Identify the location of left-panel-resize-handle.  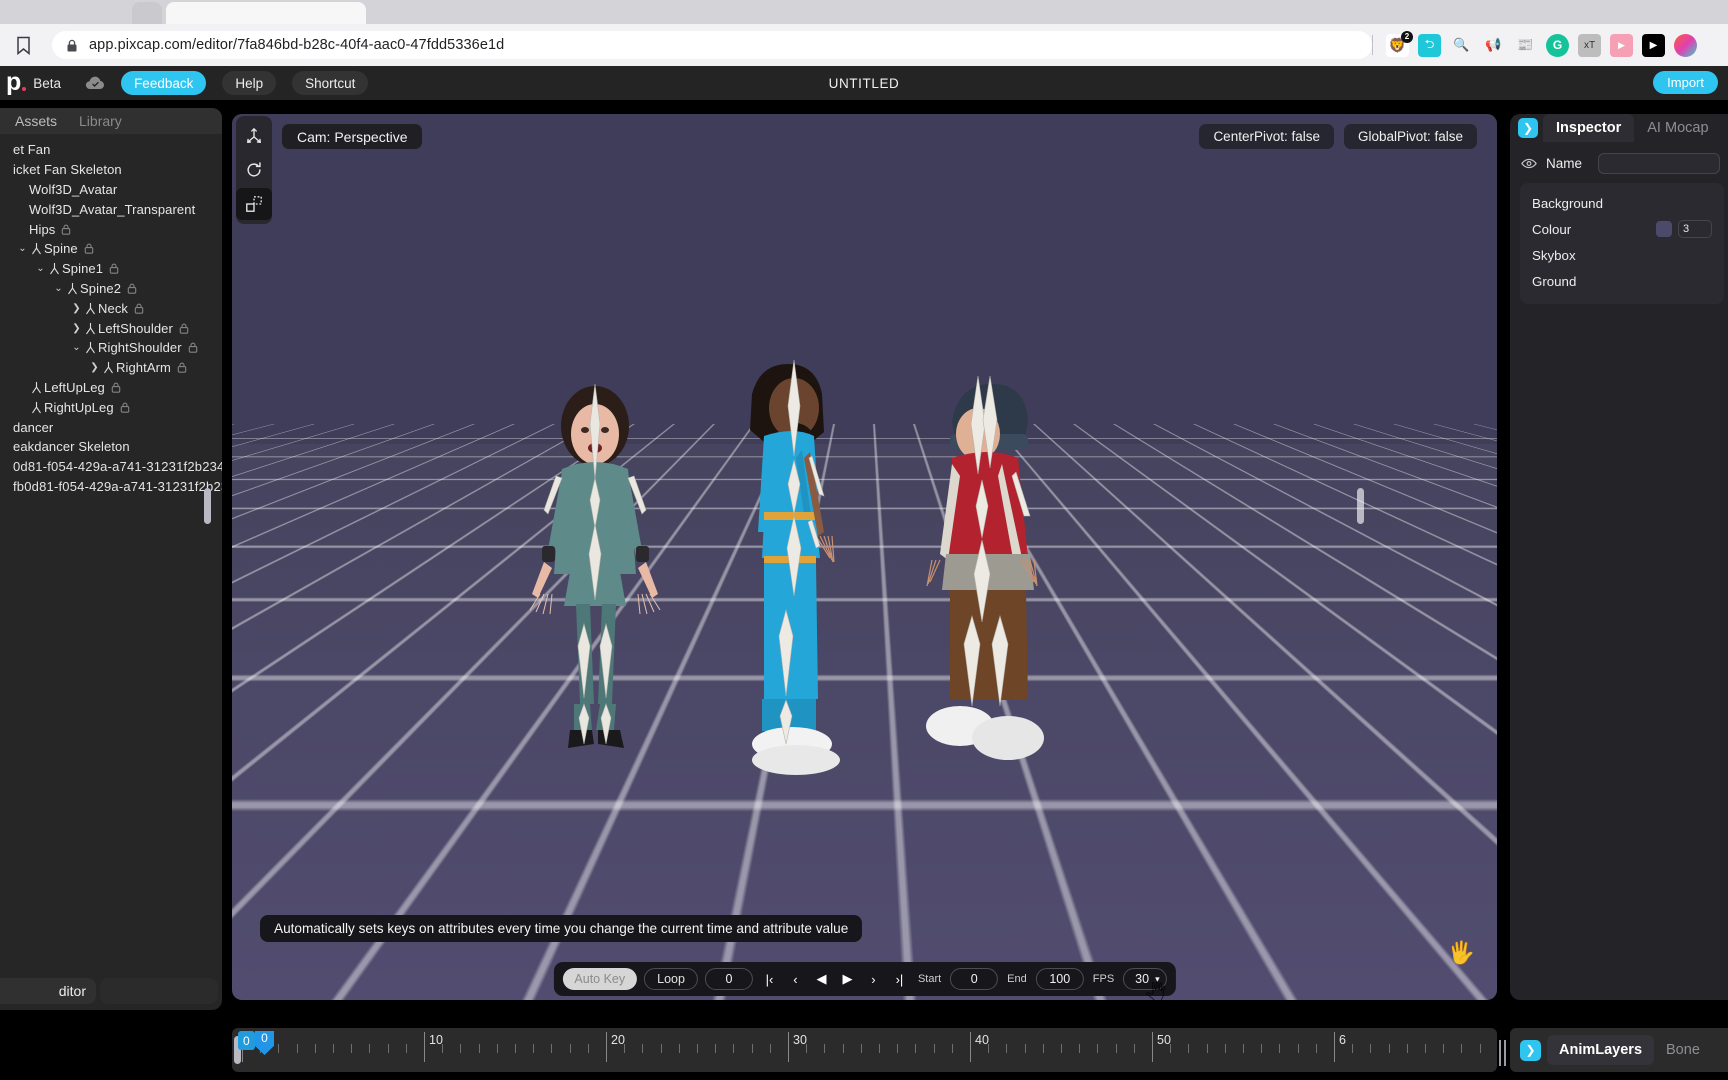
(207, 506).